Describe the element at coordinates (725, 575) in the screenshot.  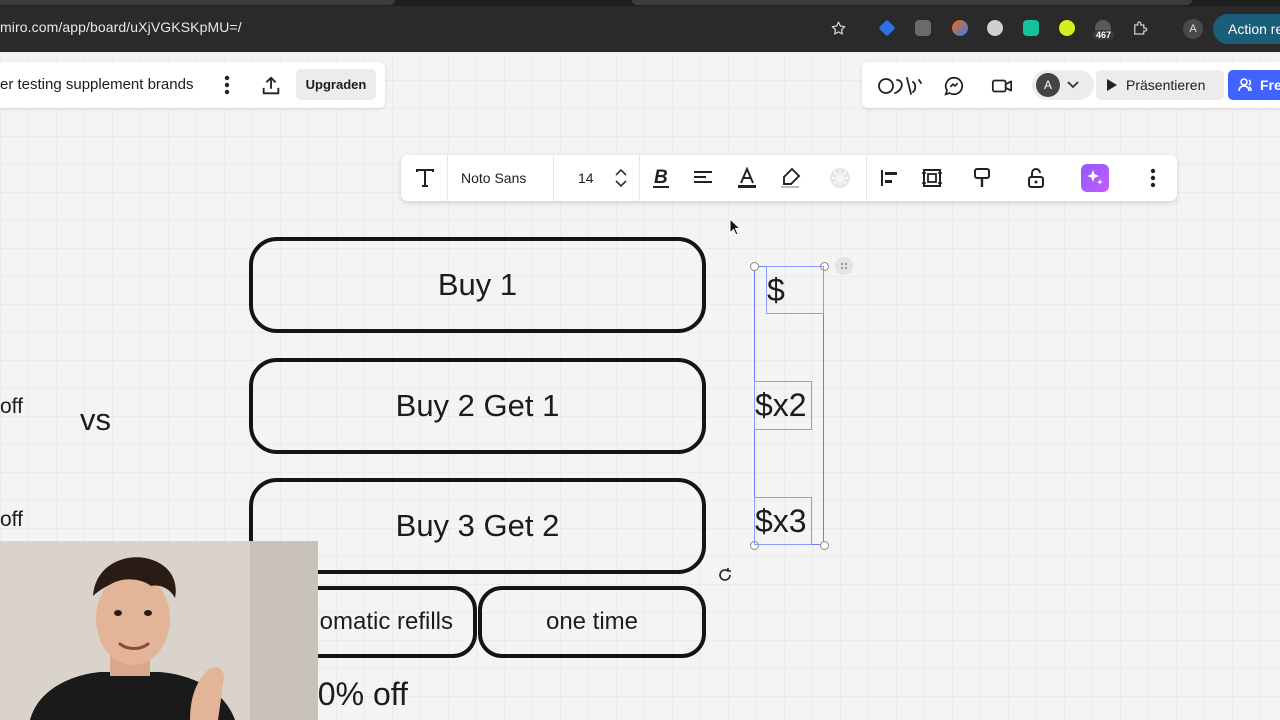
I see `rotate-handle-icon` at that location.